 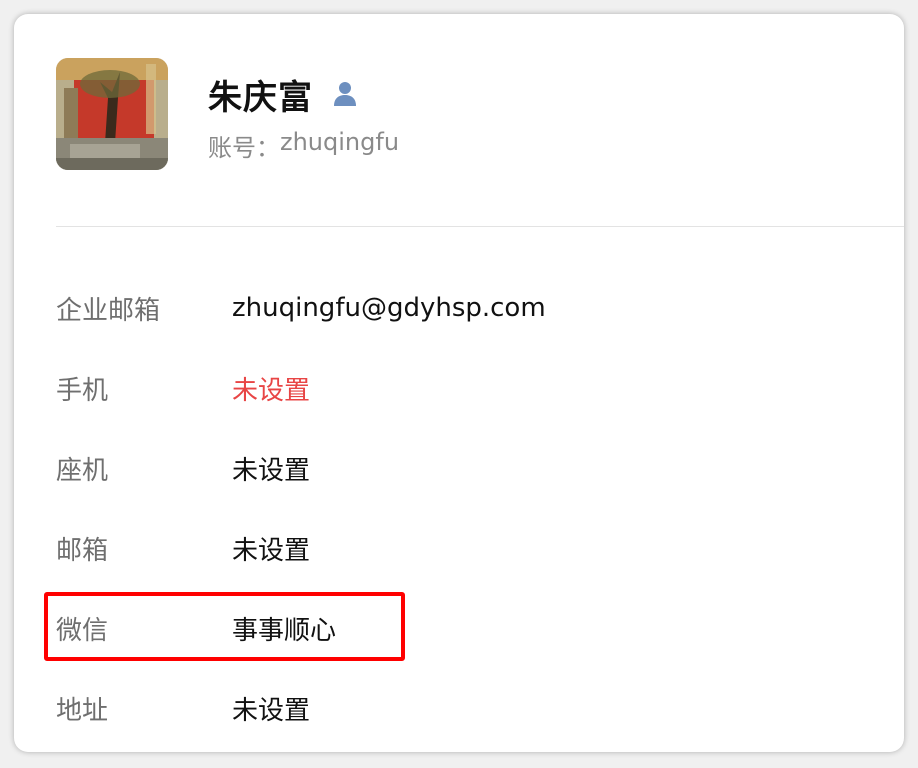 What do you see at coordinates (183, 468) in the screenshot?
I see `field-row-landline: 座机 未设置` at bounding box center [183, 468].